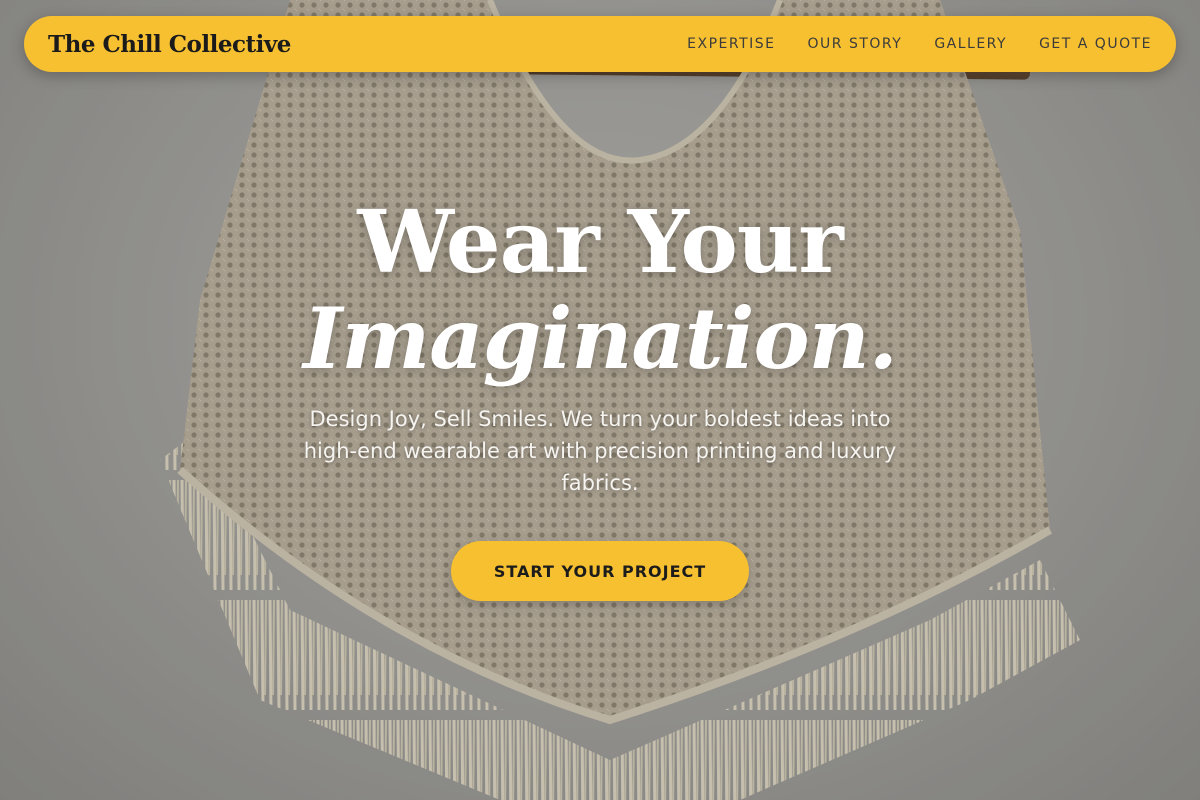 The height and width of the screenshot is (800, 1200). What do you see at coordinates (731, 44) in the screenshot?
I see `nav-link-expertise: EXPERTISE` at bounding box center [731, 44].